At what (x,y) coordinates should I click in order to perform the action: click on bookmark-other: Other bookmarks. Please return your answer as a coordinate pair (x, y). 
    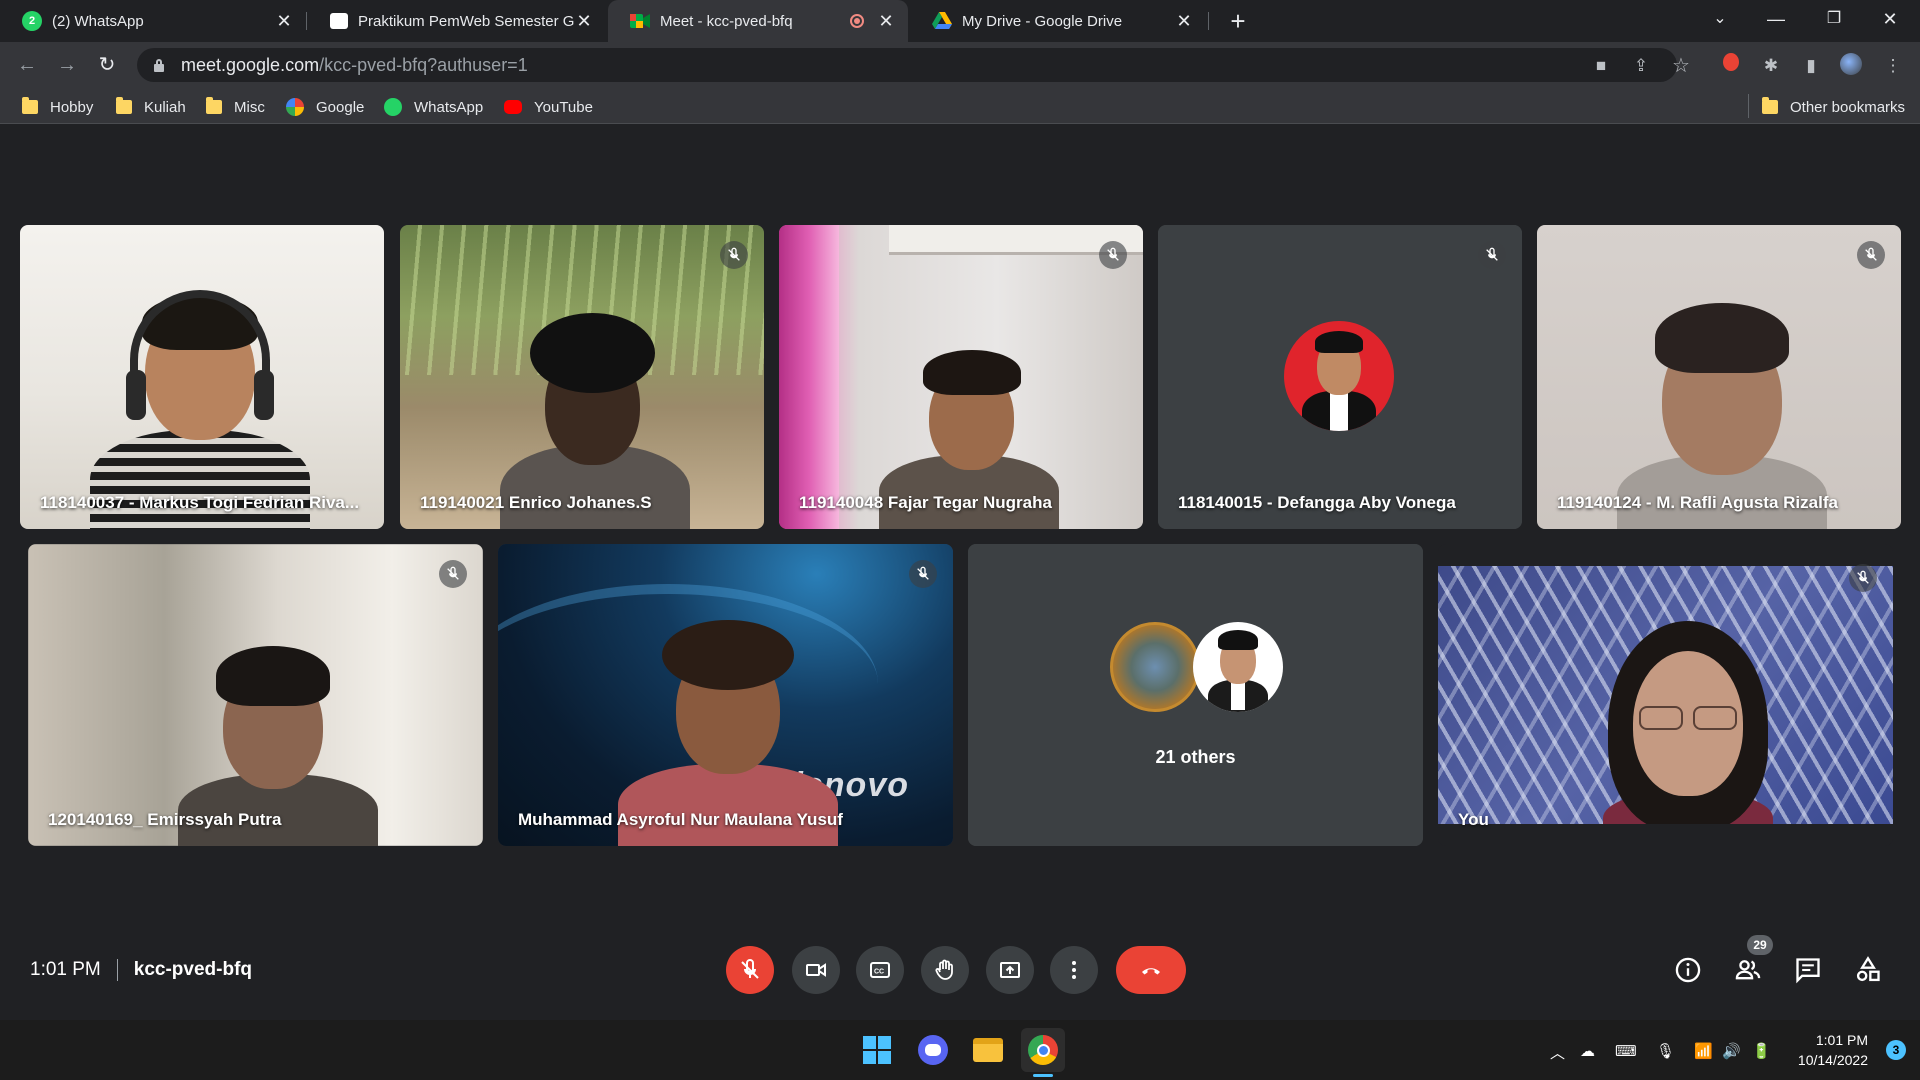
    Looking at the image, I should click on (1833, 107).